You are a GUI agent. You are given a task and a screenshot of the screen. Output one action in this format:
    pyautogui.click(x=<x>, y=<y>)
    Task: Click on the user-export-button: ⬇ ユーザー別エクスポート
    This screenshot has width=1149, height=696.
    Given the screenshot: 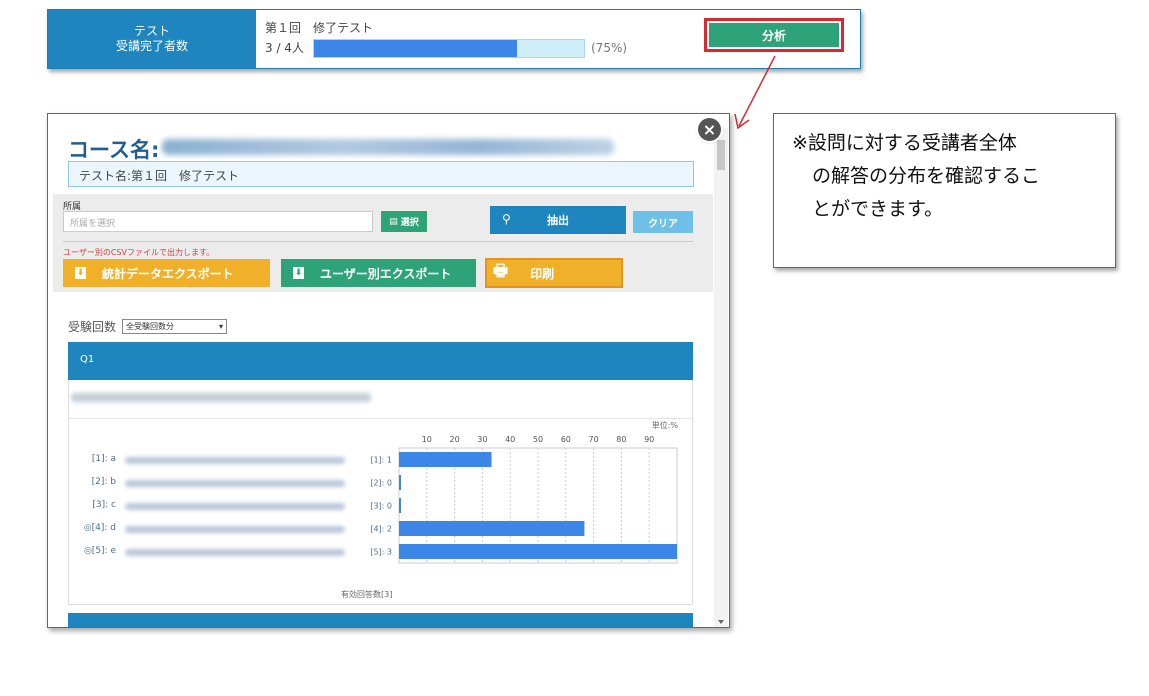 What is the action you would take?
    pyautogui.click(x=378, y=273)
    